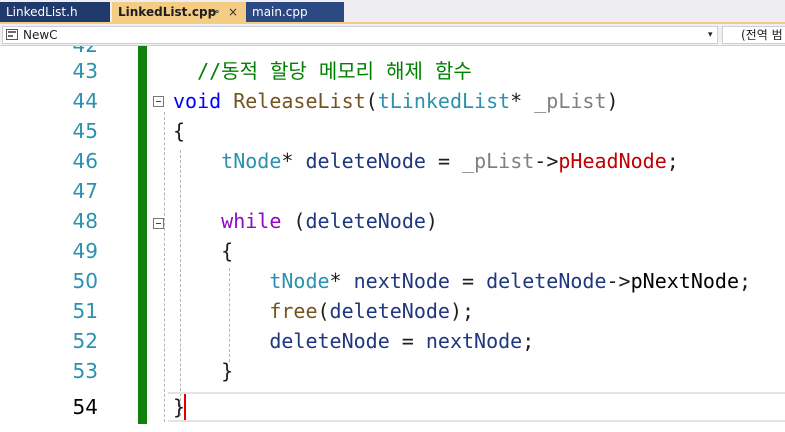 This screenshot has height=432, width=785. I want to click on code-line-53: }, so click(227, 371).